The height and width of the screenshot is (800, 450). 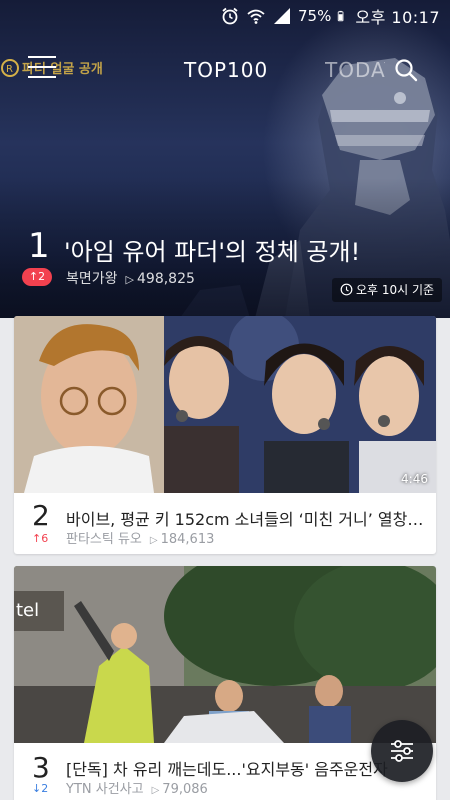 I want to click on battery-percent: 75%, so click(x=315, y=16).